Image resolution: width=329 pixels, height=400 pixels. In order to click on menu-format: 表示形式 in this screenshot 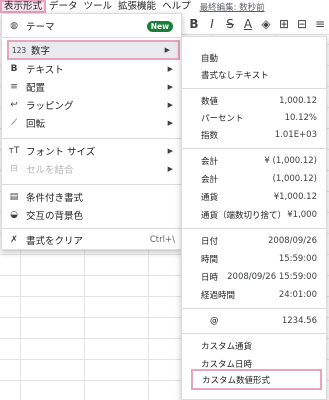, I will do `click(23, 6)`.